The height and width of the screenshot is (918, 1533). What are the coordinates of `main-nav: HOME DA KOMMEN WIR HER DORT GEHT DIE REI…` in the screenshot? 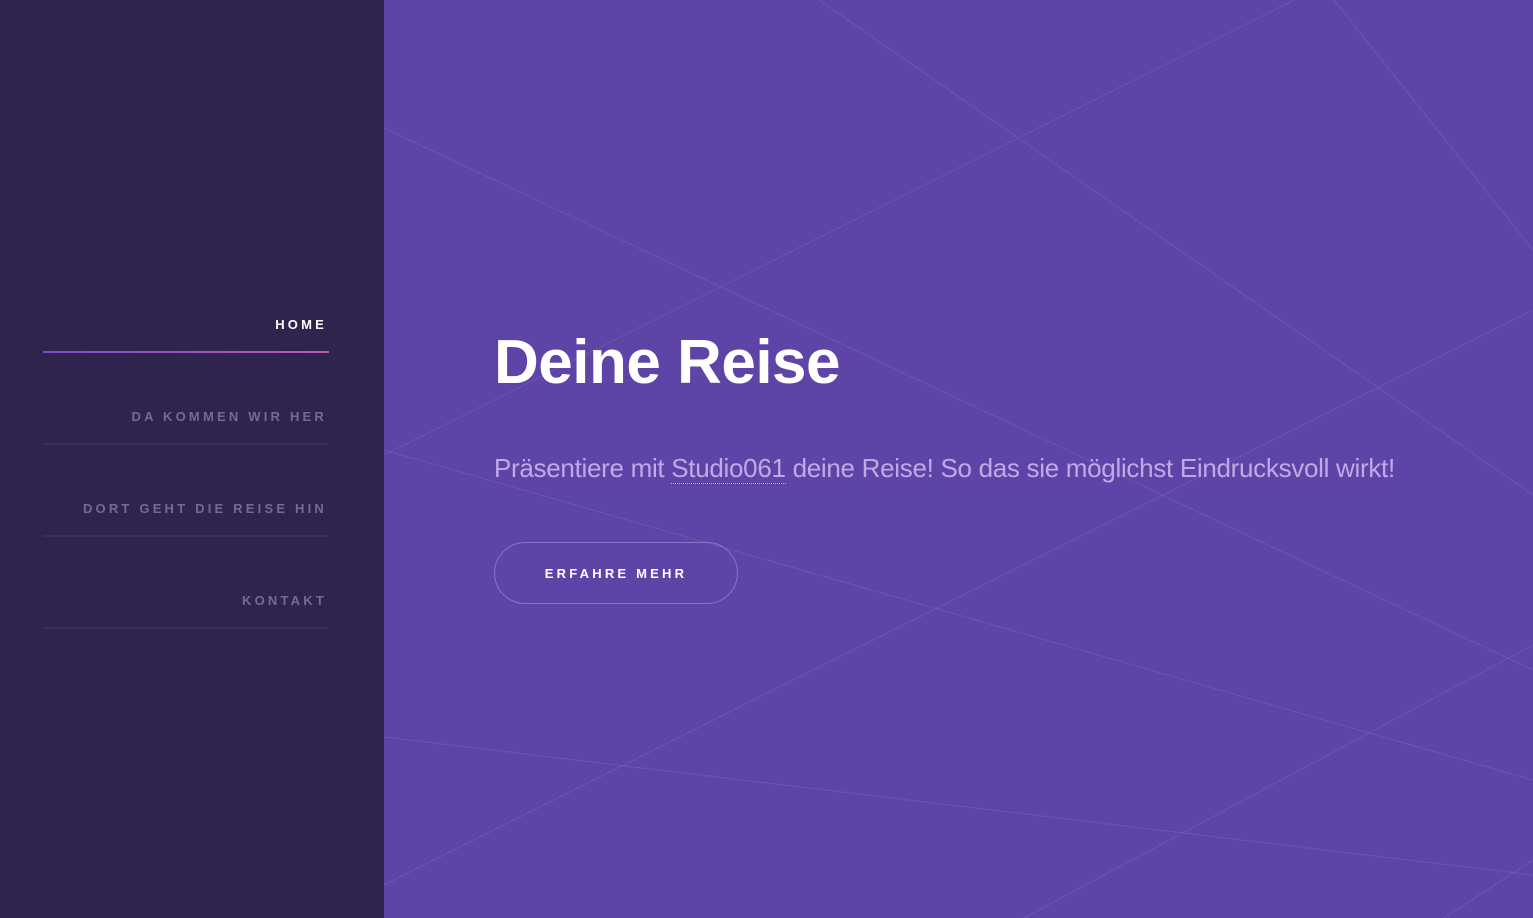 It's located at (186, 474).